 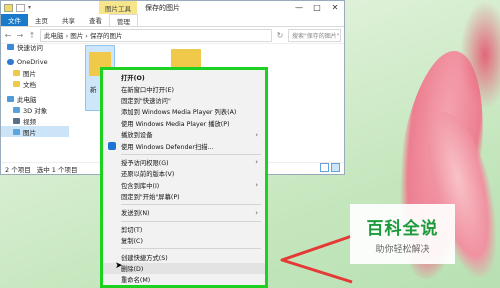 What do you see at coordinates (402, 249) in the screenshot?
I see `watermark-subtitle: 助你轻松解决` at bounding box center [402, 249].